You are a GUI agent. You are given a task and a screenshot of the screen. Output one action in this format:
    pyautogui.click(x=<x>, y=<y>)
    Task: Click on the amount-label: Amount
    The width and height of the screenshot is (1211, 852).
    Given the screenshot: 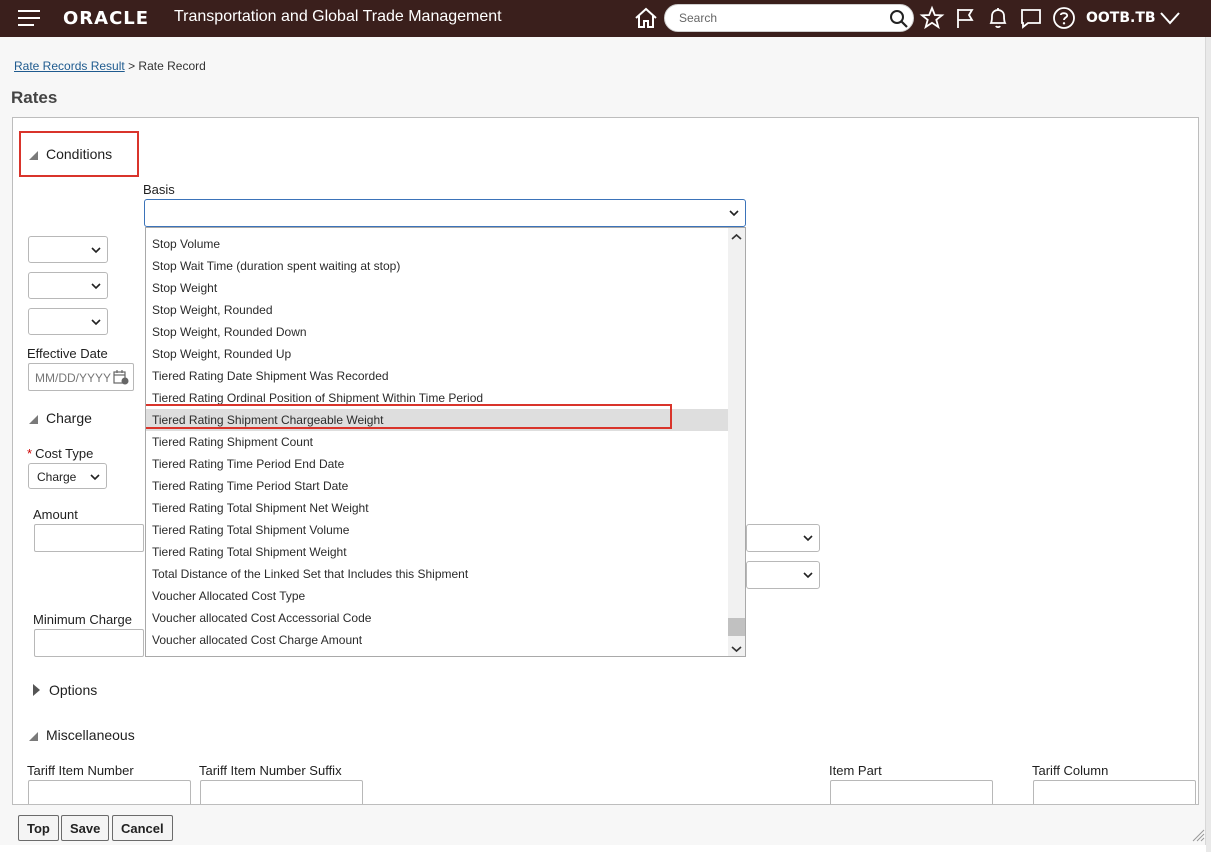 What is the action you would take?
    pyautogui.click(x=55, y=514)
    